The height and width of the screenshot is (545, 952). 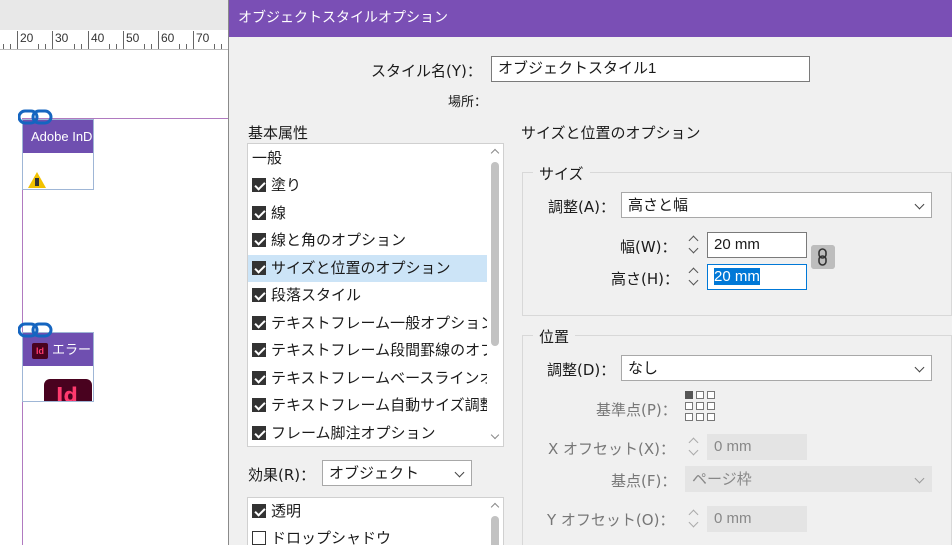 I want to click on reference-point-label: 基準点(P)：, so click(x=636, y=410).